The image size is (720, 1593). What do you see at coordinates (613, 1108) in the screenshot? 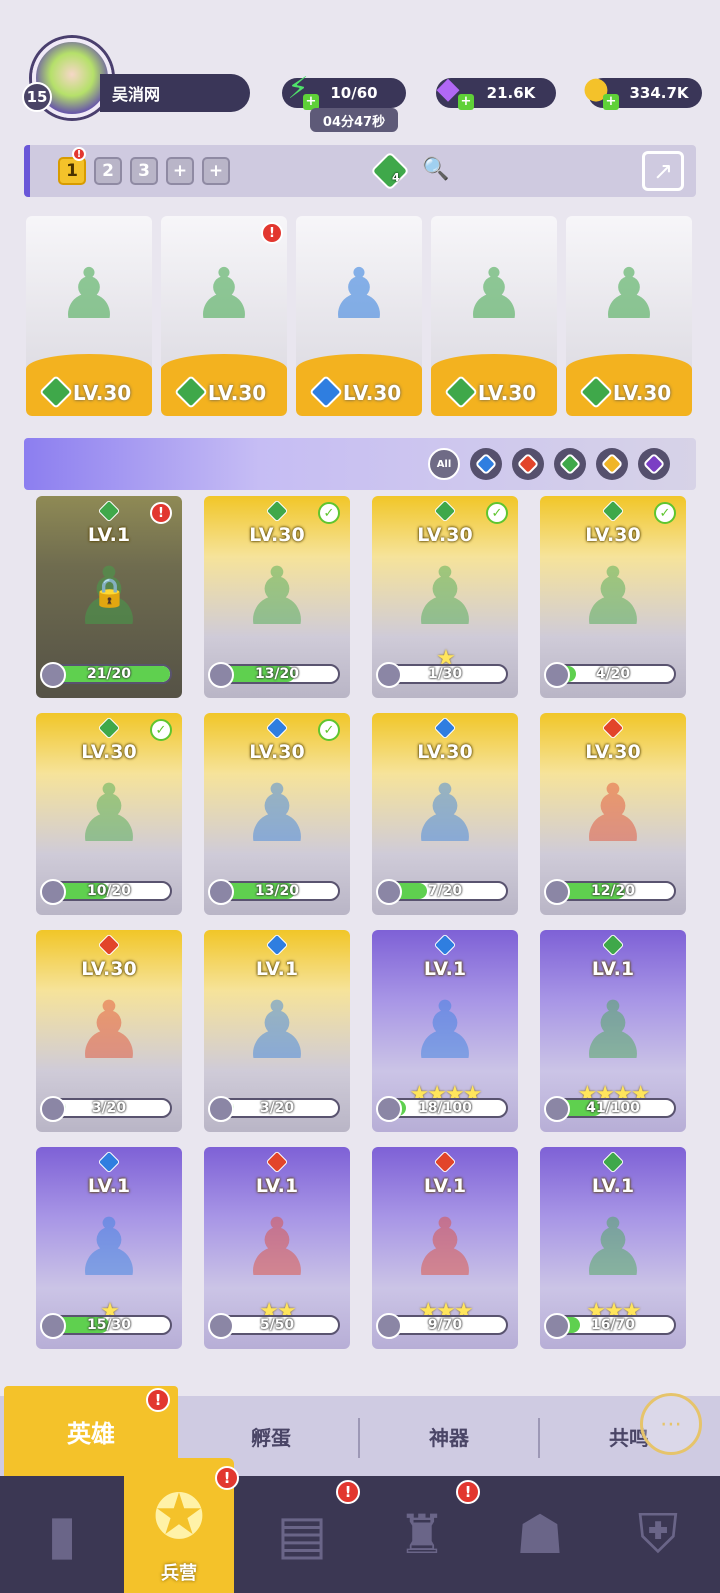
I see `shard-progress-text: 41/100` at bounding box center [613, 1108].